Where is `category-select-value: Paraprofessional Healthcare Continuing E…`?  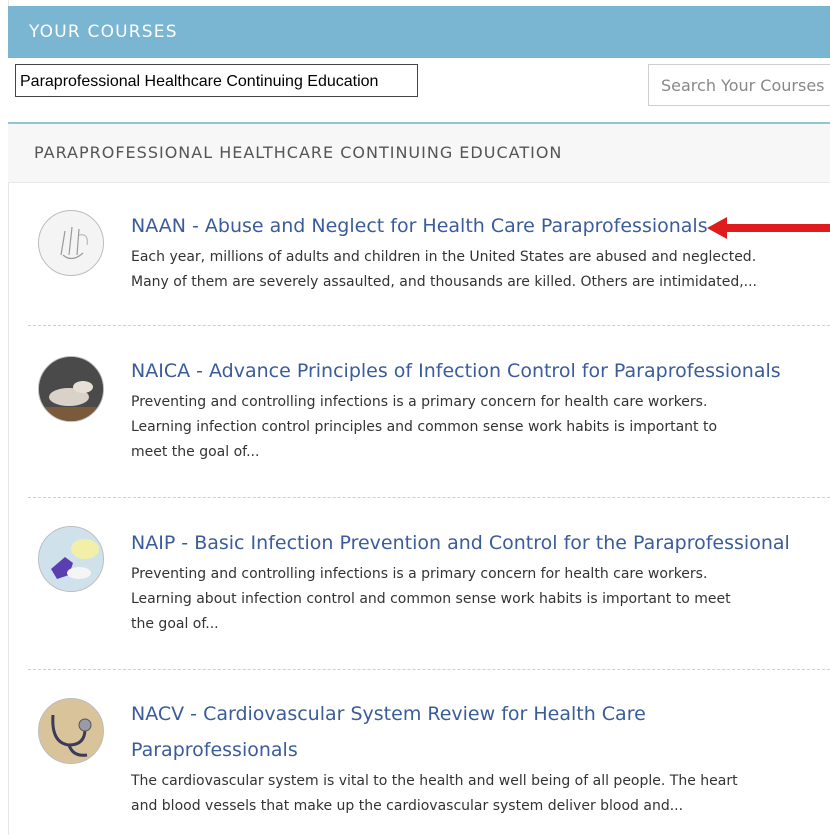
category-select-value: Paraprofessional Healthcare Continuing E… is located at coordinates (199, 81).